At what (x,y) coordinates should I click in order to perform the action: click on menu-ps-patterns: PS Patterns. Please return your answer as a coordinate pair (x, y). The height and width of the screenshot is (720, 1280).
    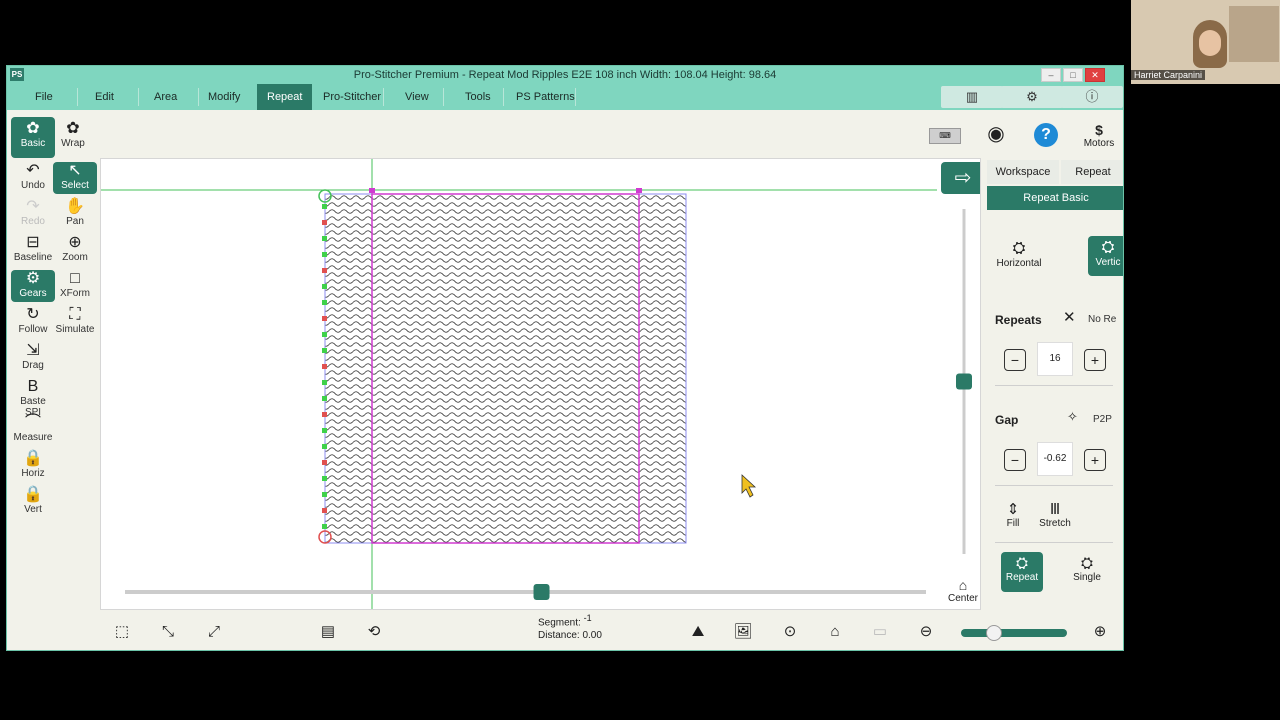
    Looking at the image, I should click on (545, 97).